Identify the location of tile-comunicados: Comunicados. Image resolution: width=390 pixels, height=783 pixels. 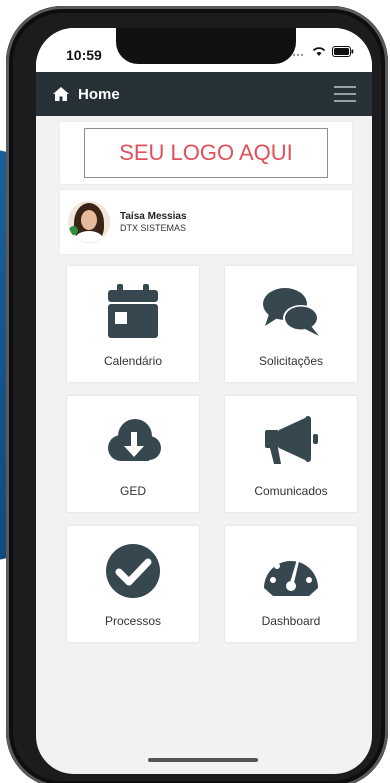
(291, 454).